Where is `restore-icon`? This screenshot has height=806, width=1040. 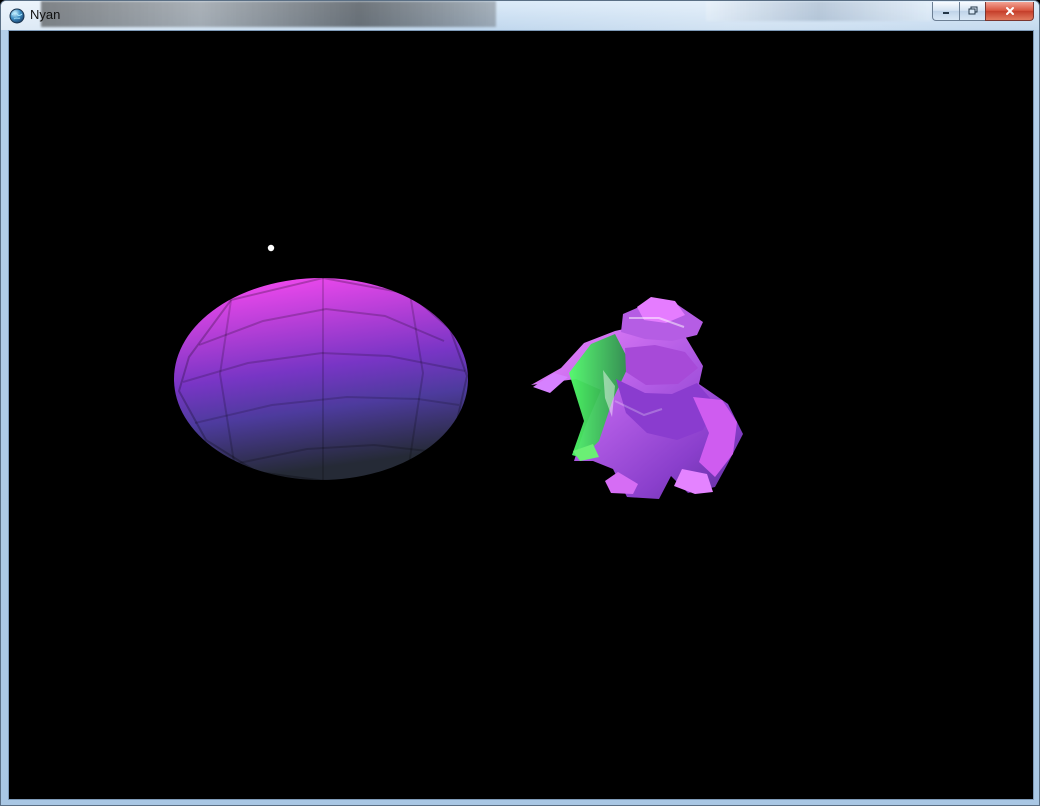
restore-icon is located at coordinates (972, 10).